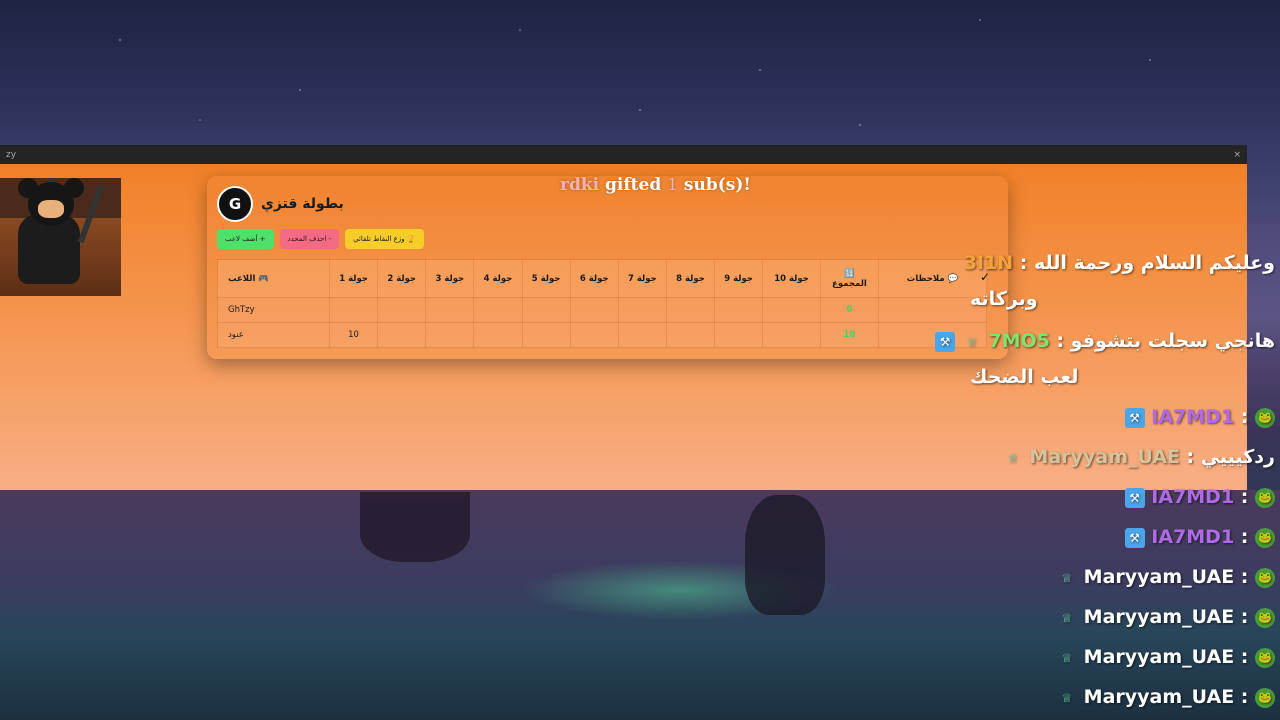 This screenshot has width=1280, height=720. What do you see at coordinates (594, 278) in the screenshot?
I see `column-header-round-6: جولة 6` at bounding box center [594, 278].